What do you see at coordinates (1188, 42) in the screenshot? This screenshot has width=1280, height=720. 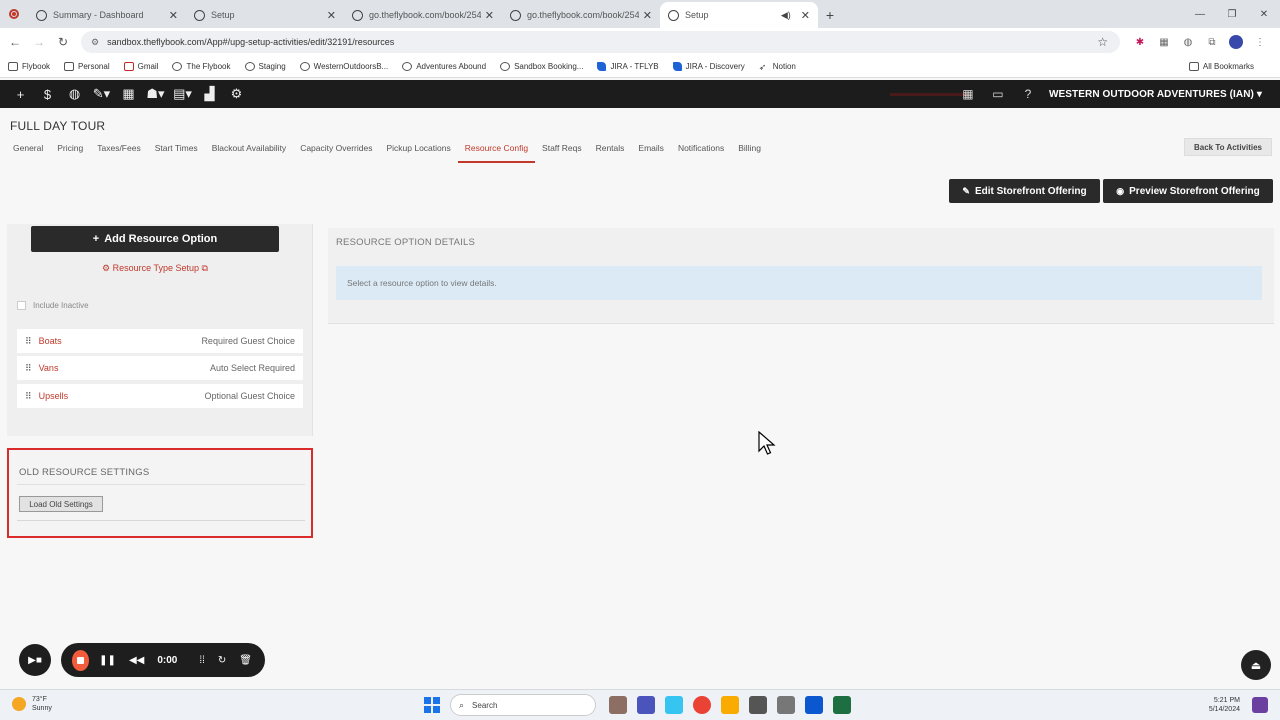 I see `extension-icon: ◍` at bounding box center [1188, 42].